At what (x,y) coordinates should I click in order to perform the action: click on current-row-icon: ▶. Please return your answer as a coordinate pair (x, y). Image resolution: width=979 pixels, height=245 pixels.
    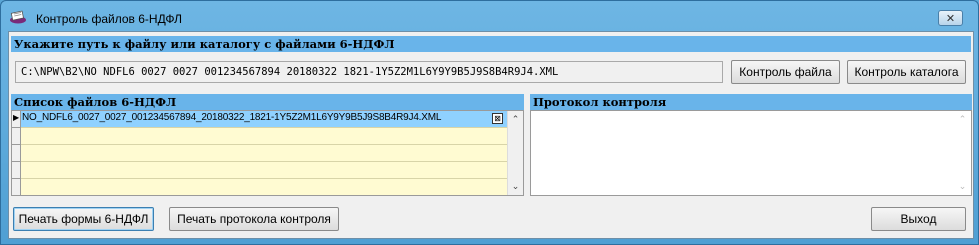
    Looking at the image, I should click on (16, 117).